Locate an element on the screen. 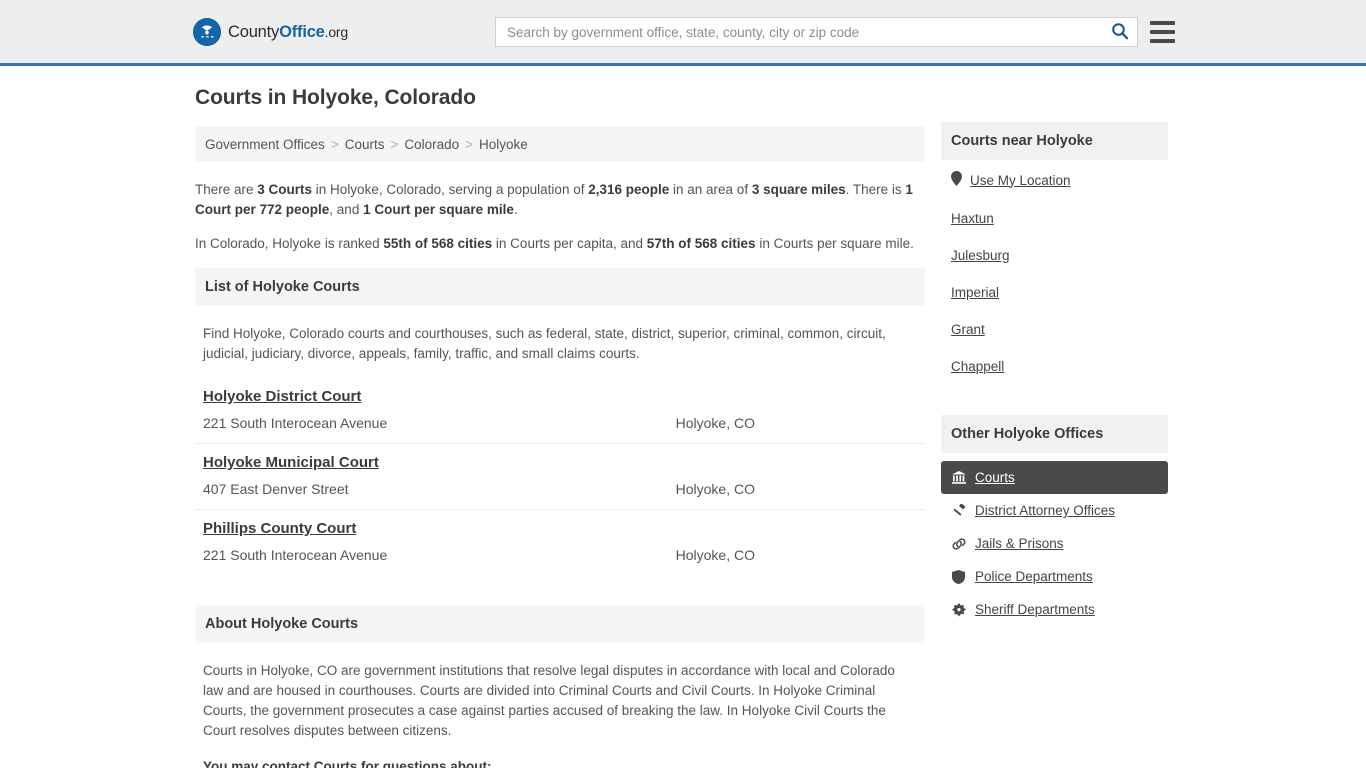 This screenshot has height=768, width=1366. sidebar-item-courts: Courts is located at coordinates (1054, 477).